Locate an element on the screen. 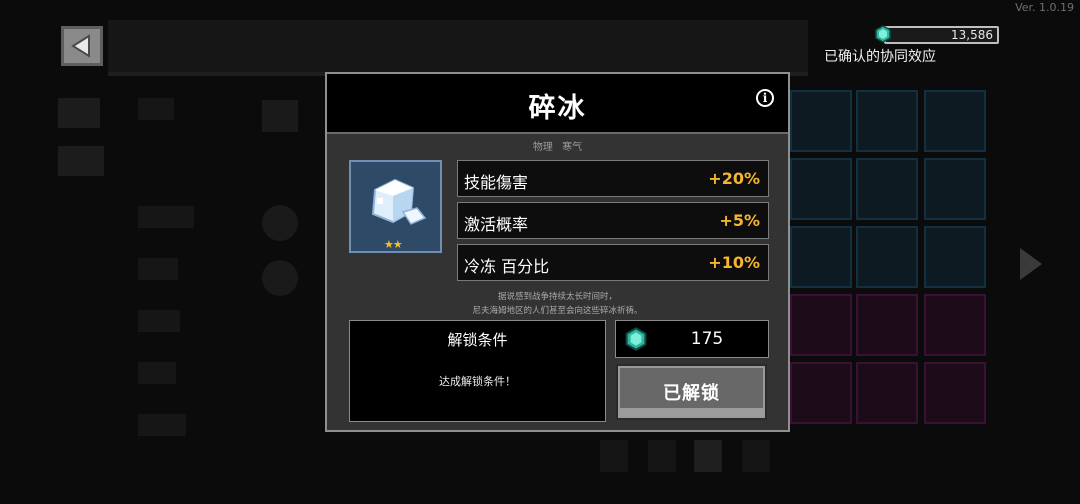 This screenshot has width=1080, height=504. stat-value: +5% is located at coordinates (739, 220).